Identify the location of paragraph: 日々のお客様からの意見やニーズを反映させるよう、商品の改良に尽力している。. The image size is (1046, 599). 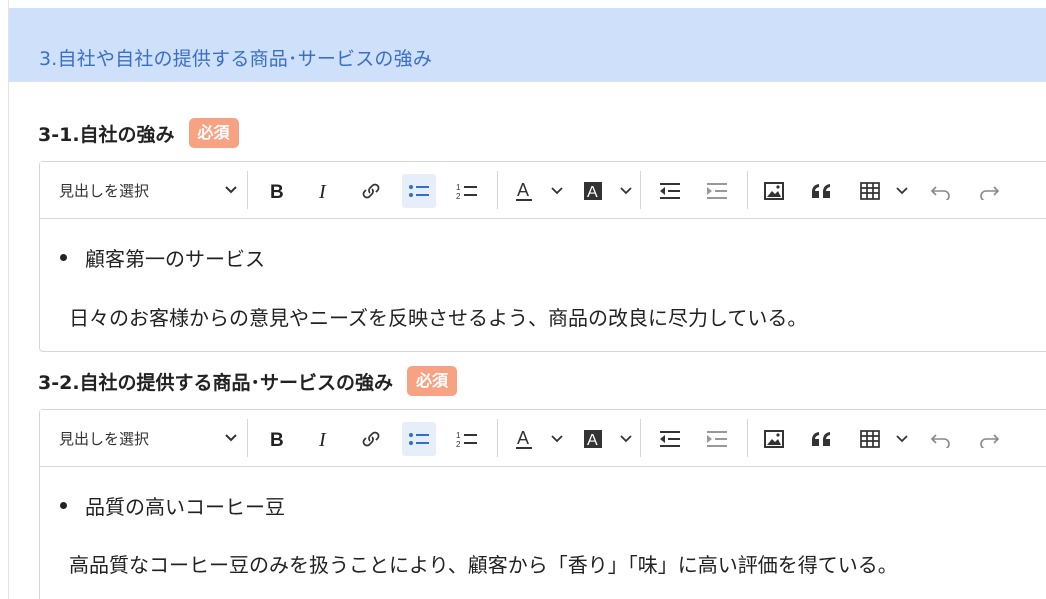
(438, 316).